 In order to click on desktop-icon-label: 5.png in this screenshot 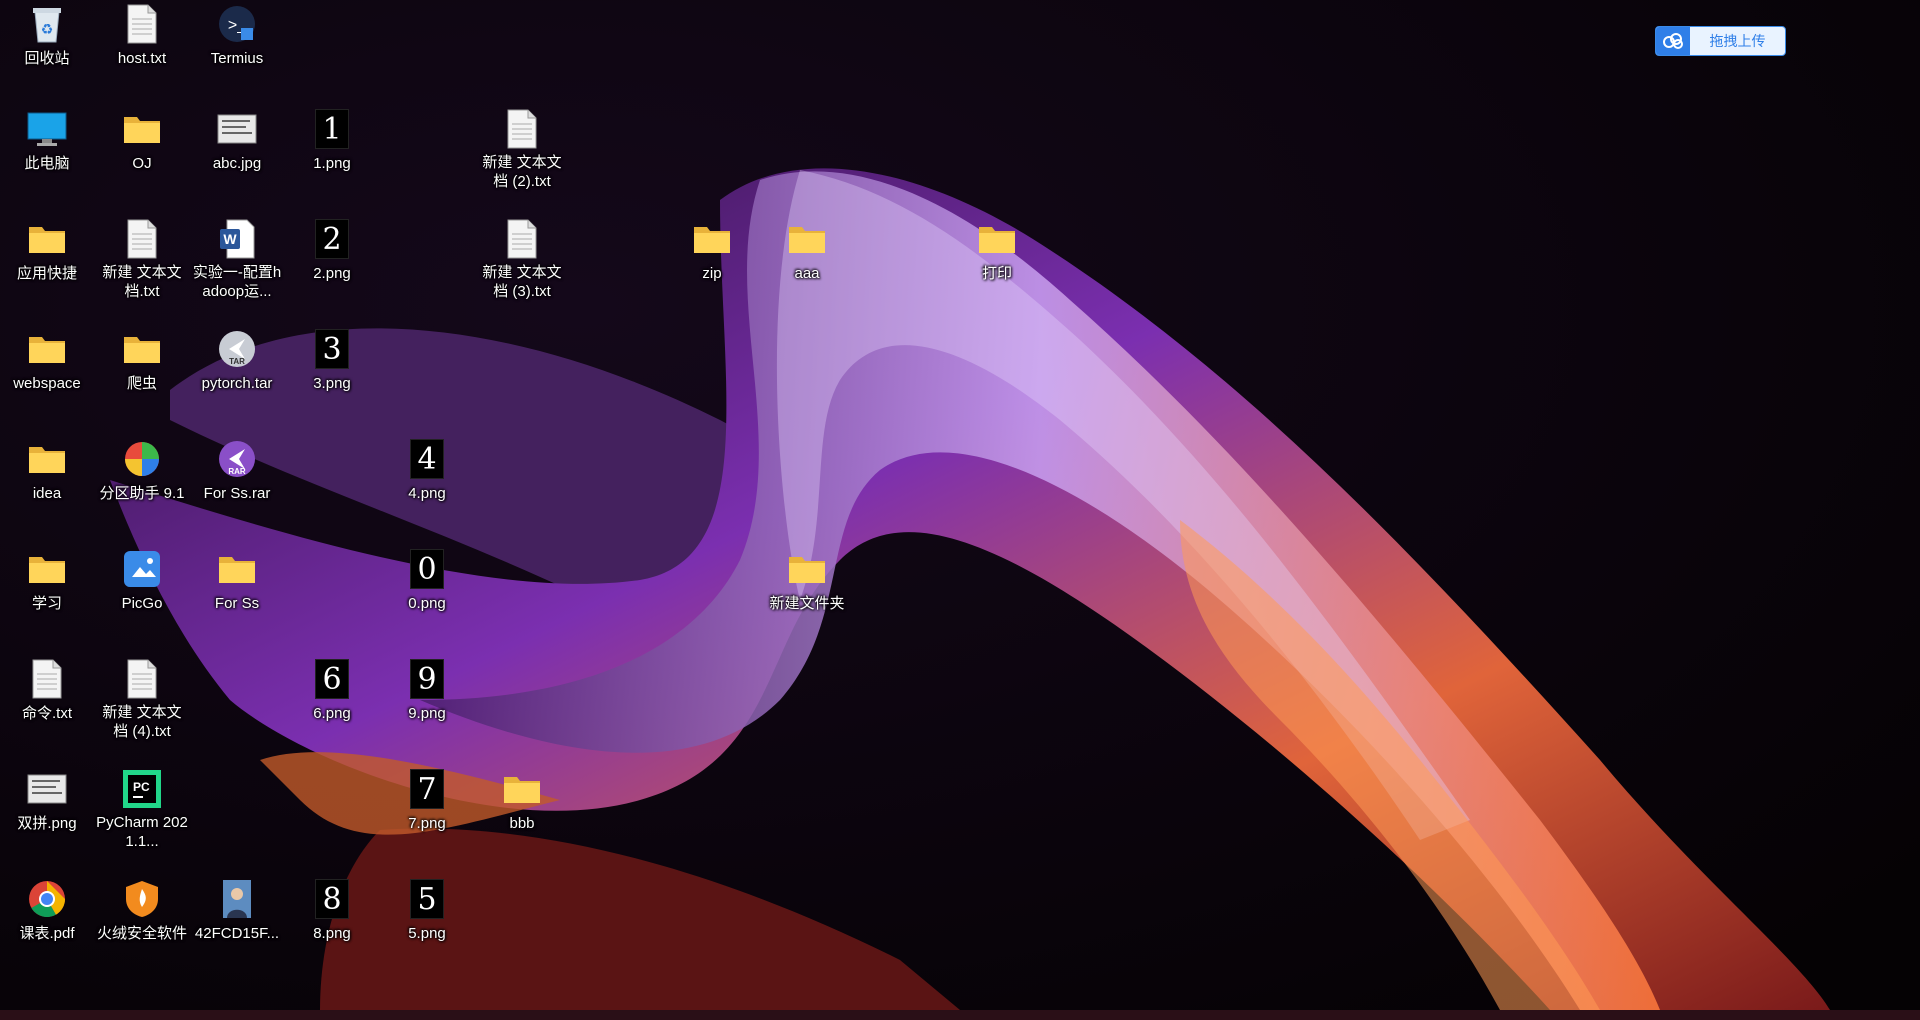, I will do `click(427, 933)`.